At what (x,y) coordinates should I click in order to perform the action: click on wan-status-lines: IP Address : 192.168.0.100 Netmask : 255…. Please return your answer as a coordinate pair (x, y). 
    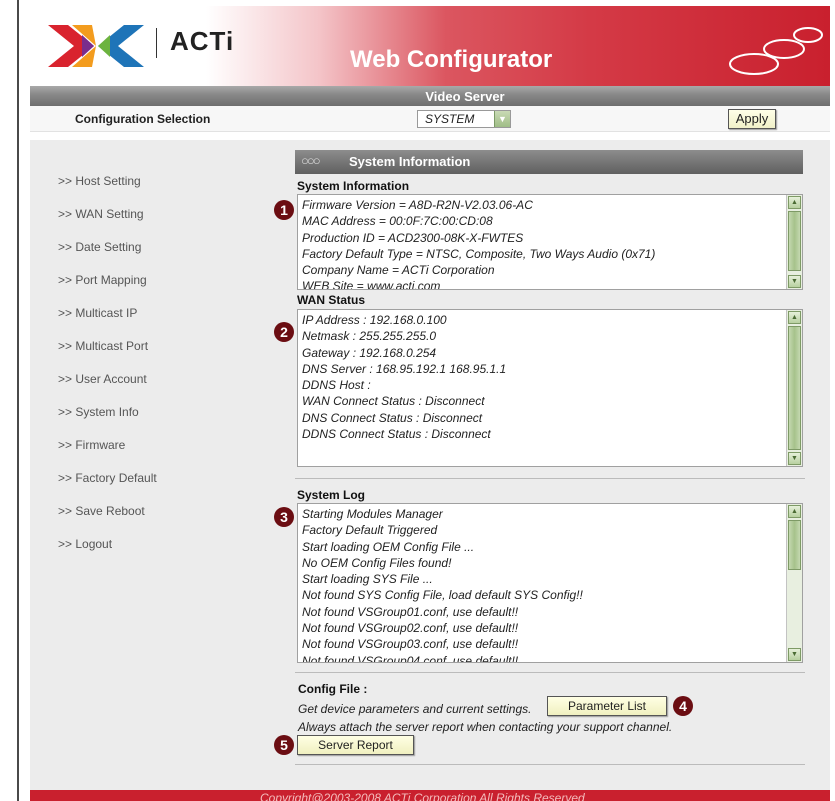
    Looking at the image, I should click on (404, 377).